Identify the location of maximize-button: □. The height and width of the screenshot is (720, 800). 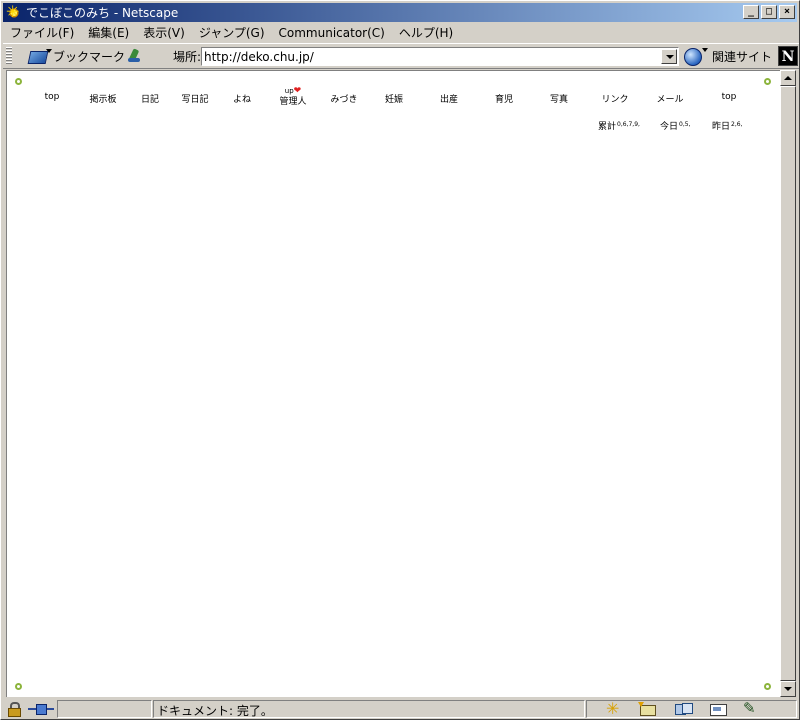
(769, 12).